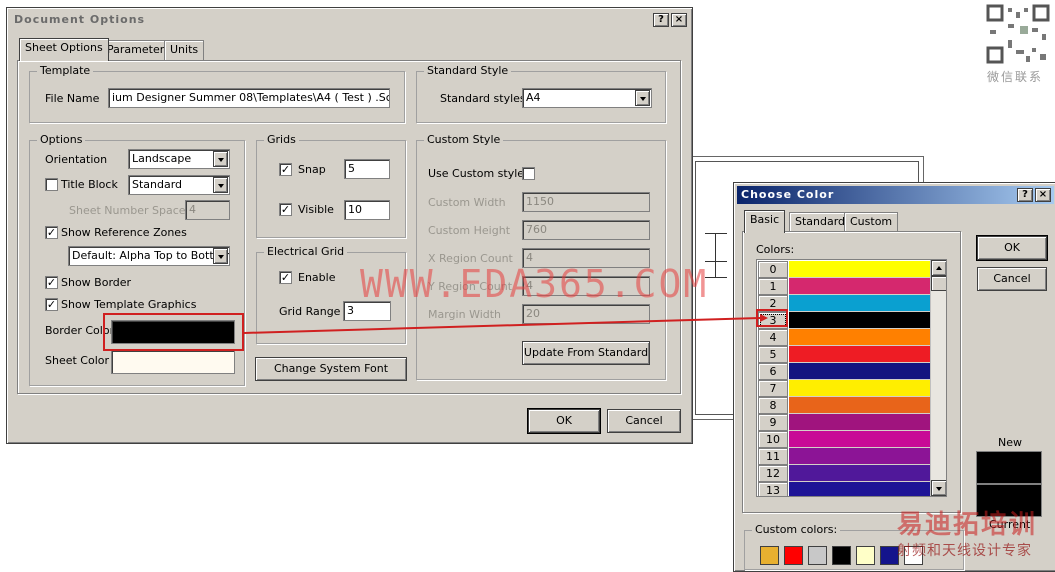 The height and width of the screenshot is (572, 1055). What do you see at coordinates (64, 49) in the screenshot?
I see `tab-sheet-options: Sheet Options` at bounding box center [64, 49].